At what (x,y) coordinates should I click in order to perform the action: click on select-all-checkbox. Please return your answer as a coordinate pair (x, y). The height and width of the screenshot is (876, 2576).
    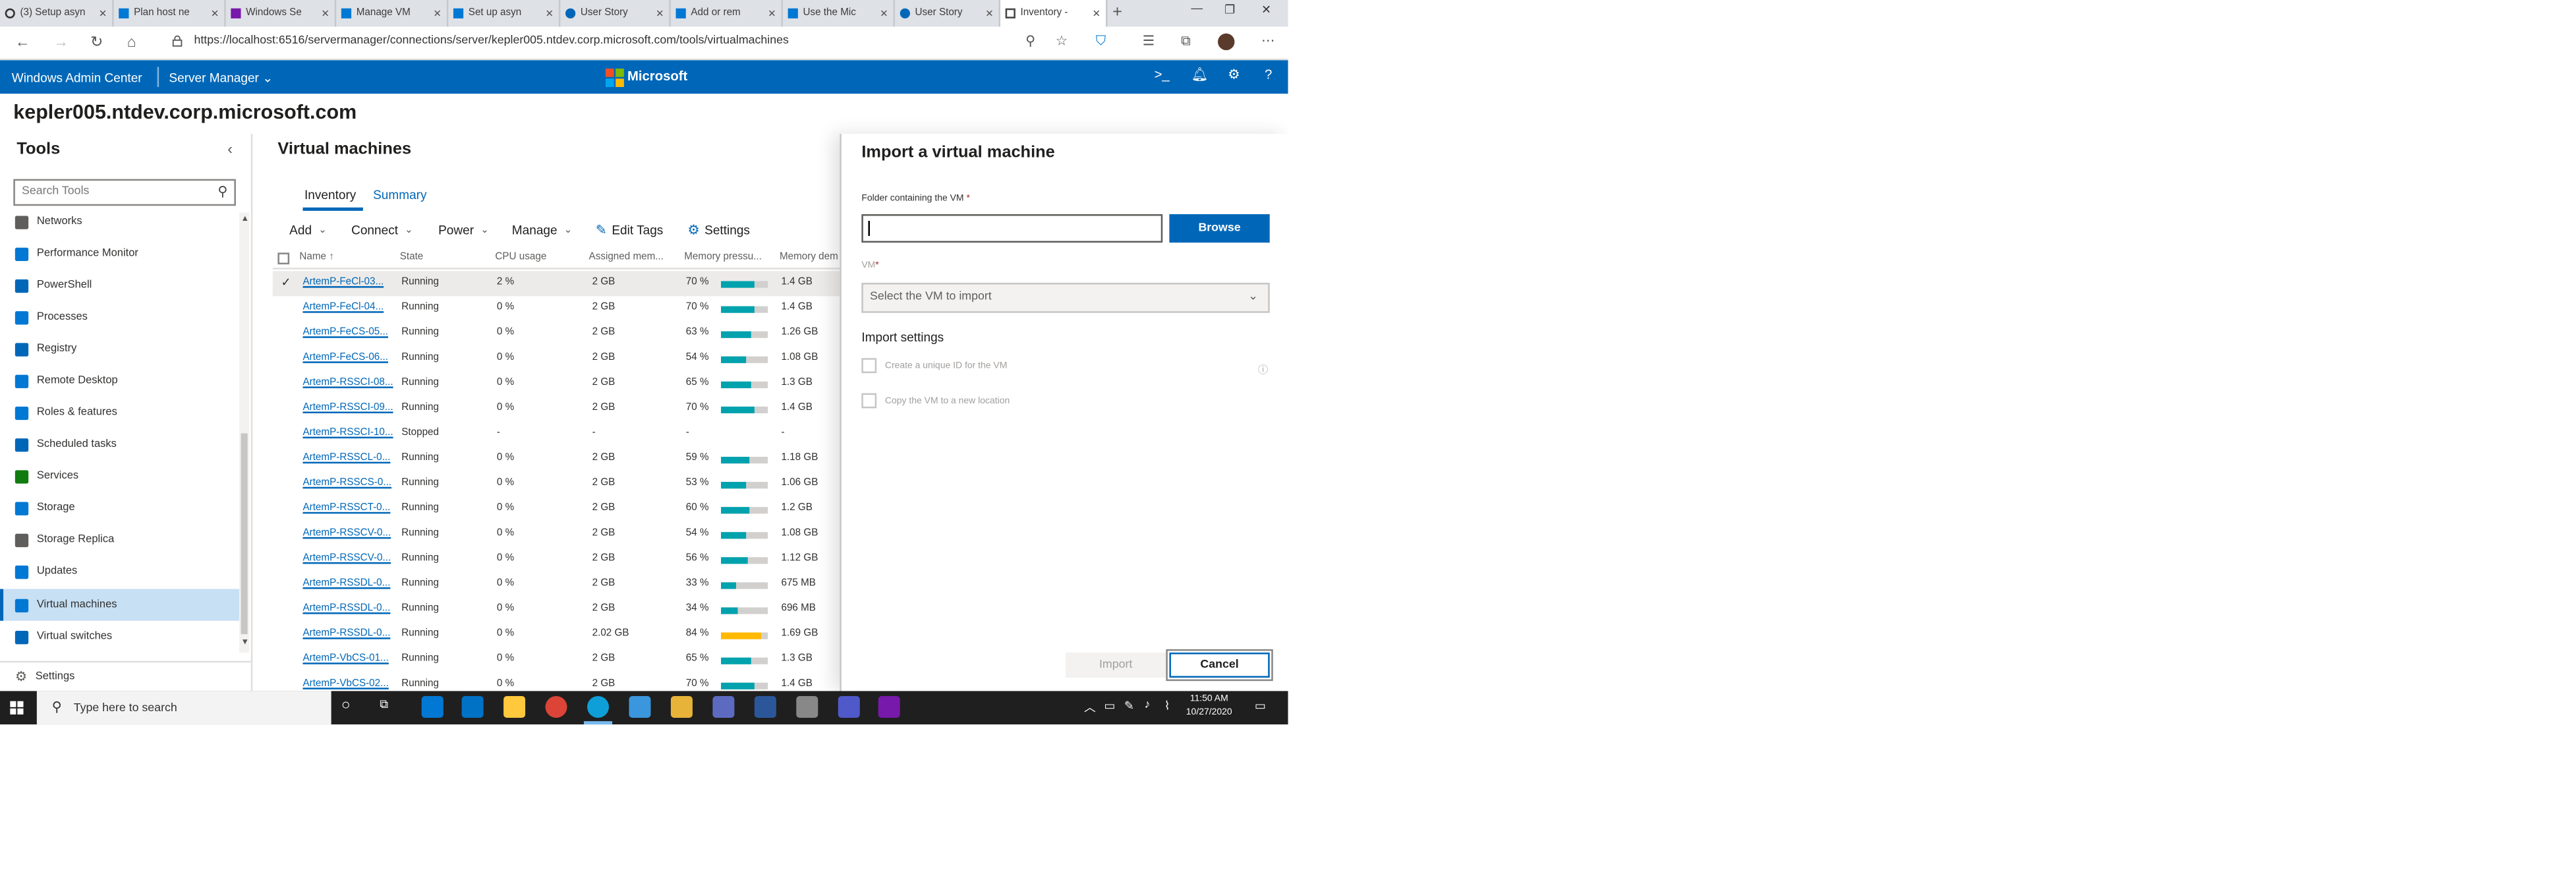
    Looking at the image, I should click on (284, 258).